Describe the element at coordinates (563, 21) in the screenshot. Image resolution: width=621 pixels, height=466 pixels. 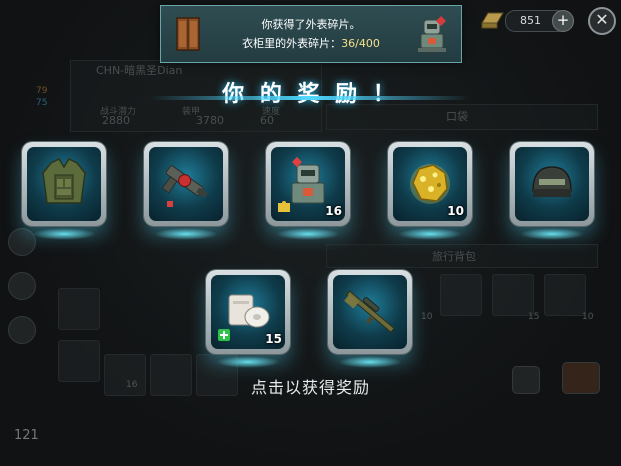
I see `add-currency-button: +` at that location.